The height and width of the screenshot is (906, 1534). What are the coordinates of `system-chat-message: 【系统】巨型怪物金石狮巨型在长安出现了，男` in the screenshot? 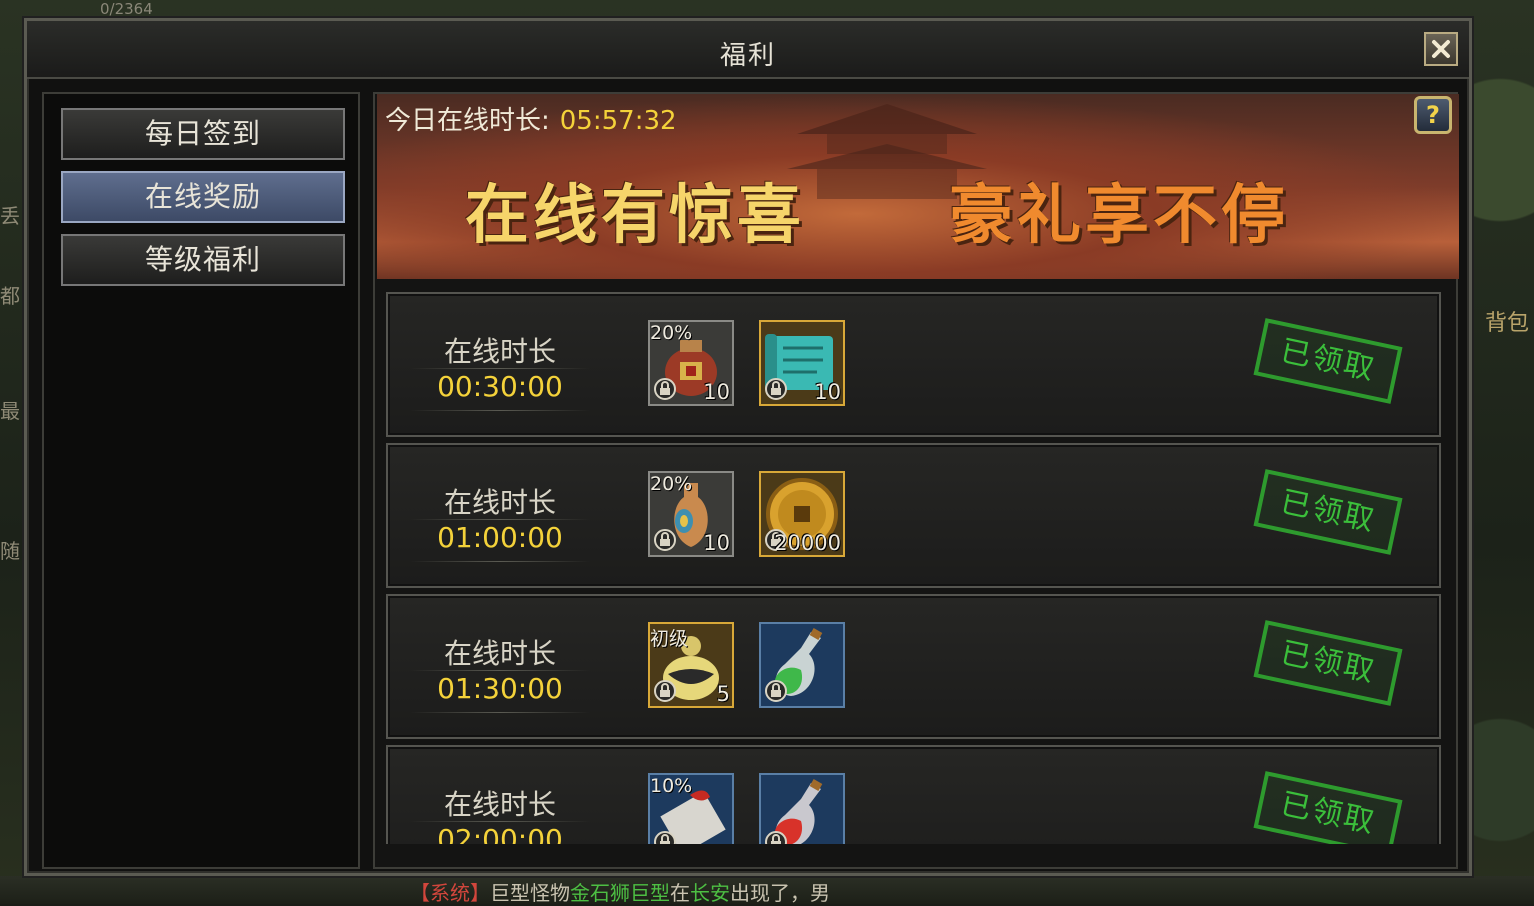 It's located at (620, 891).